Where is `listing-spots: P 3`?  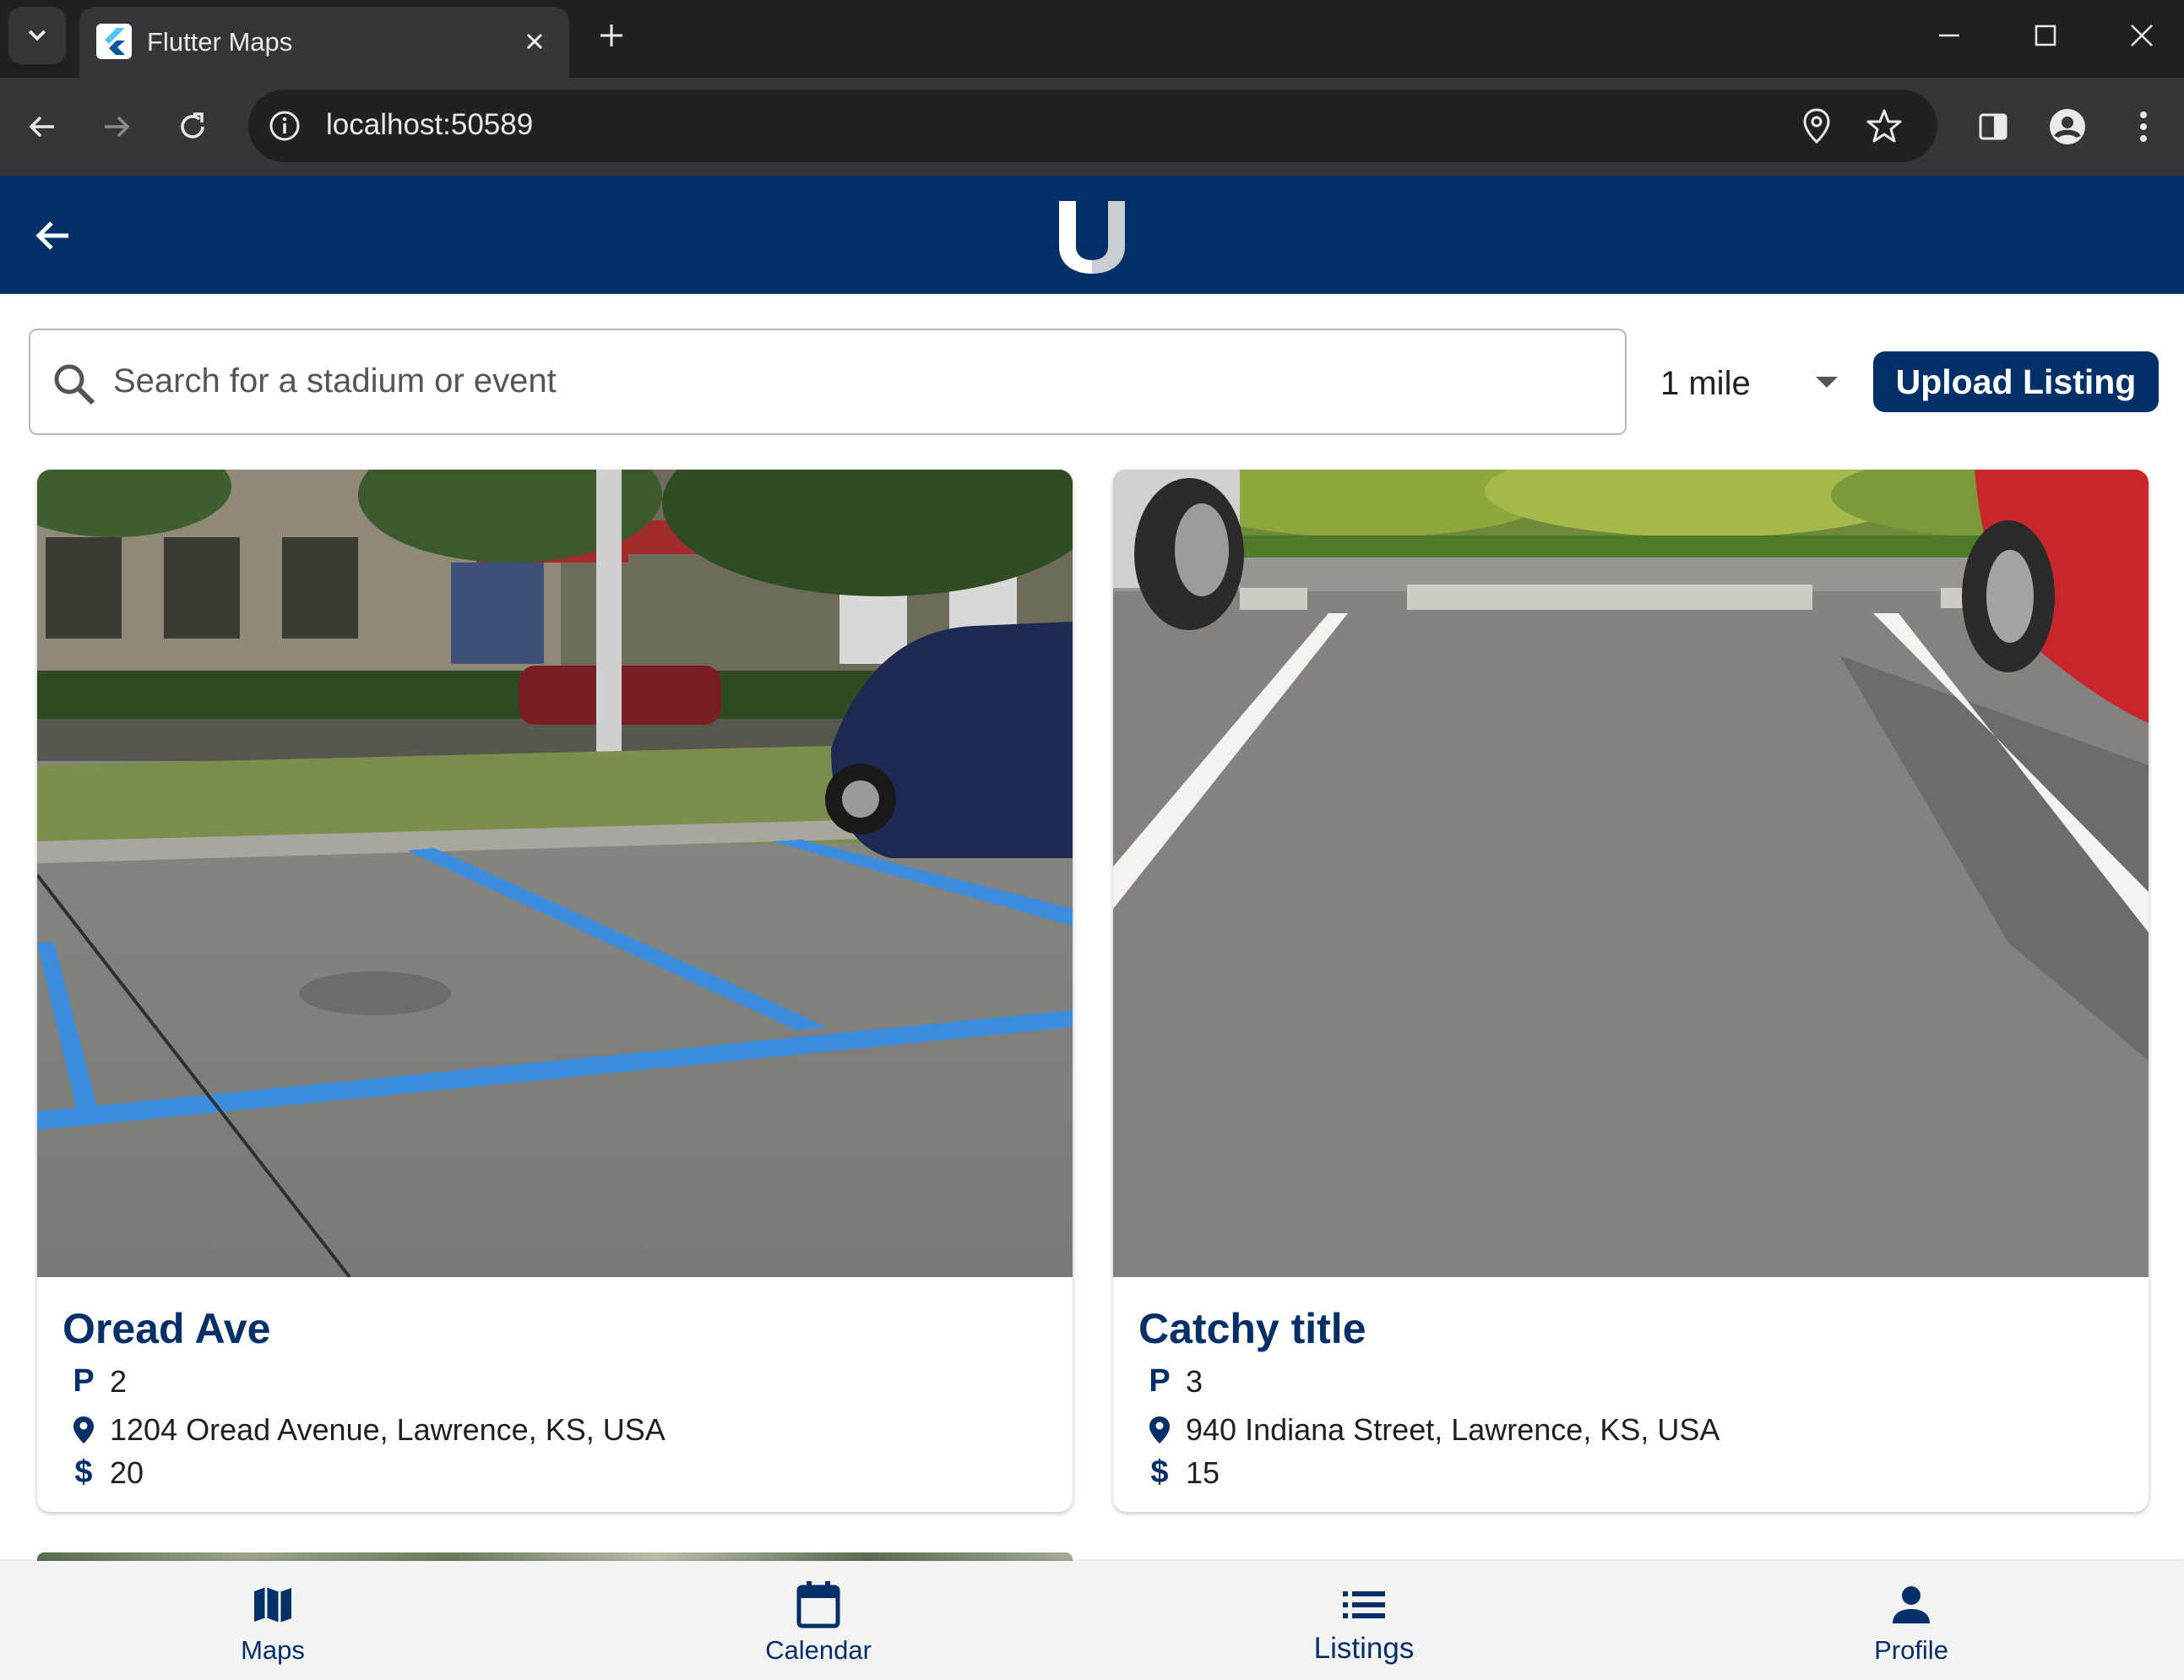 listing-spots: P 3 is located at coordinates (1174, 1381).